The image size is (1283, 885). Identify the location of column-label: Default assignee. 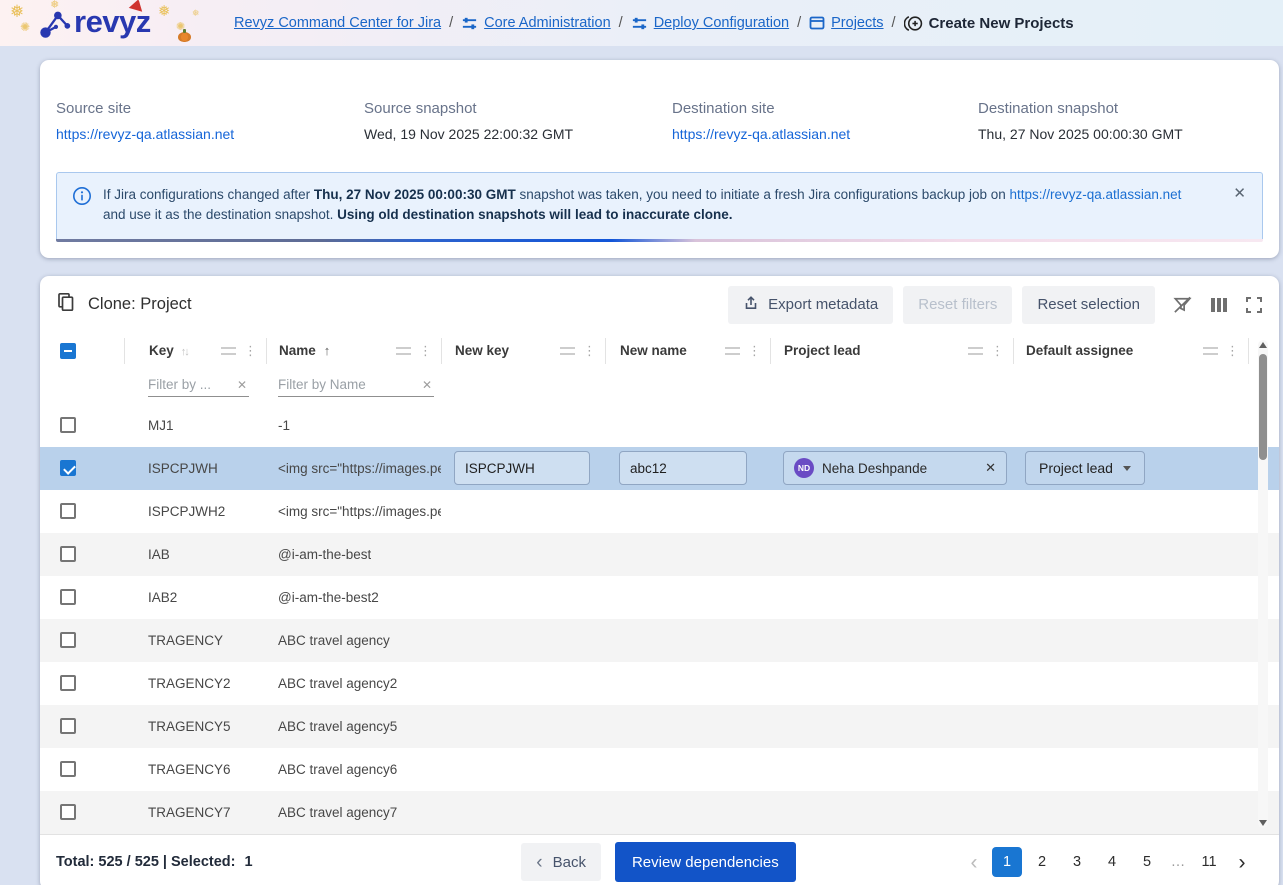
(1080, 350).